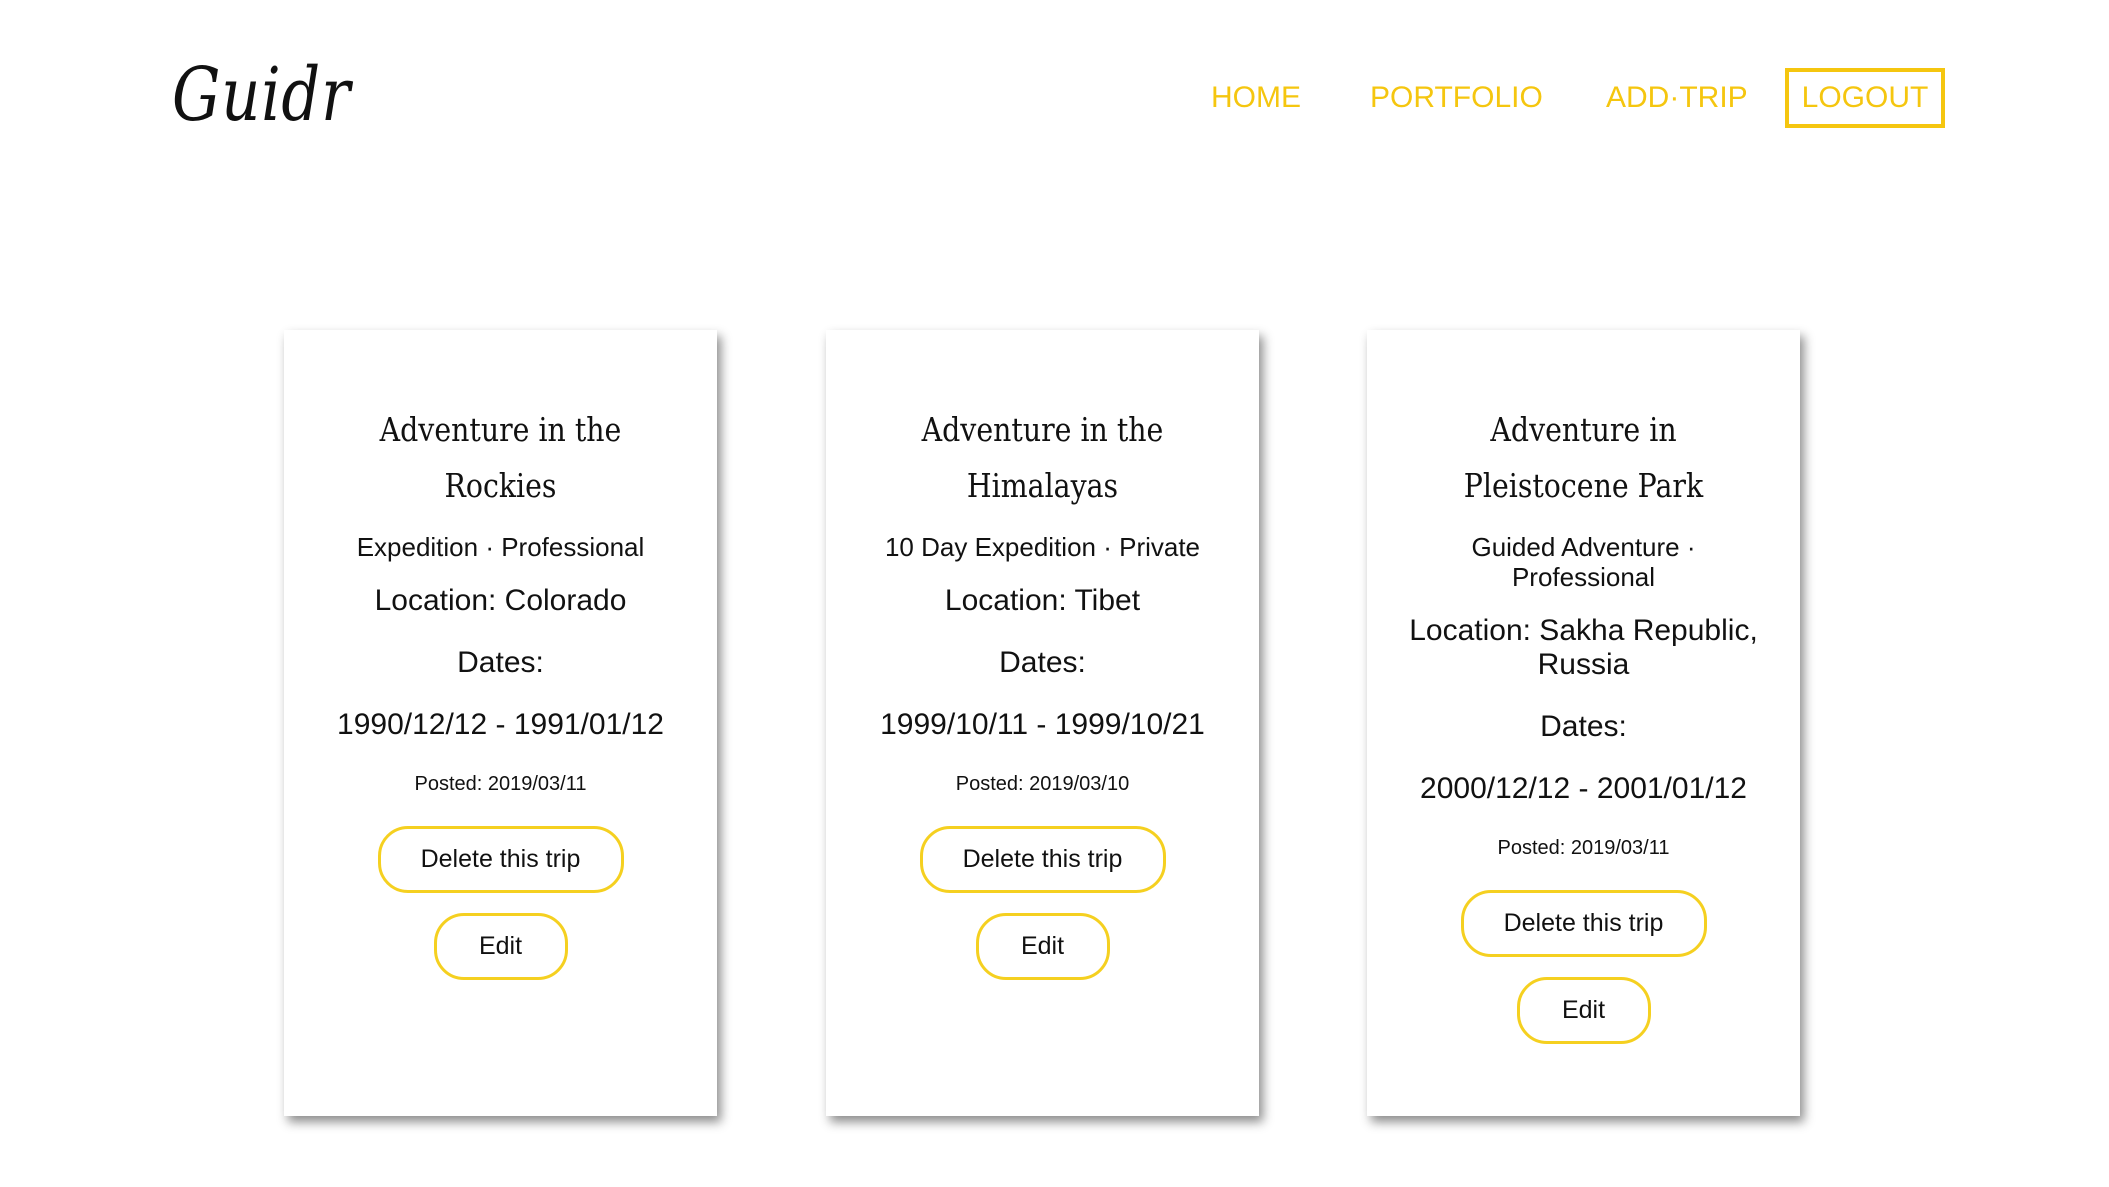 The image size is (2109, 1187). Describe the element at coordinates (1583, 562) in the screenshot. I see `trip-type: Guided Adventure · Professional` at that location.